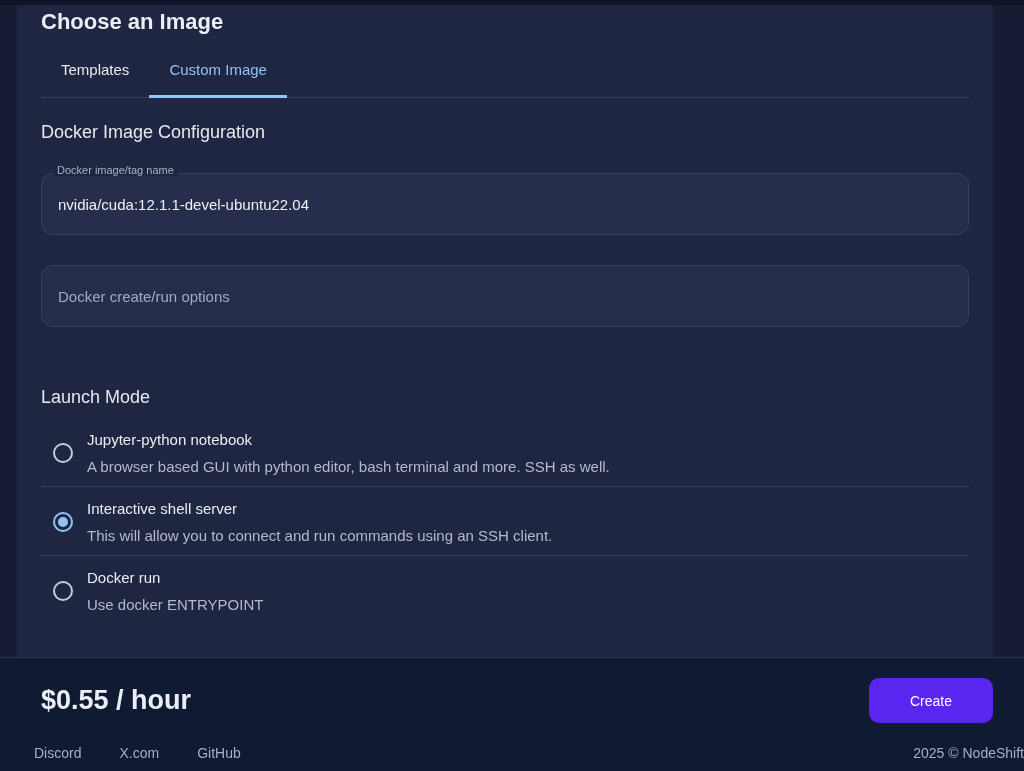  What do you see at coordinates (95, 70) in the screenshot?
I see `tab: Templates` at bounding box center [95, 70].